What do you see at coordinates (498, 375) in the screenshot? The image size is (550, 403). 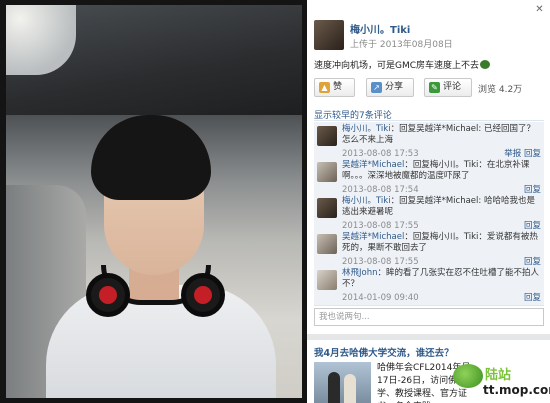 I see `watermark-name: 陆站` at bounding box center [498, 375].